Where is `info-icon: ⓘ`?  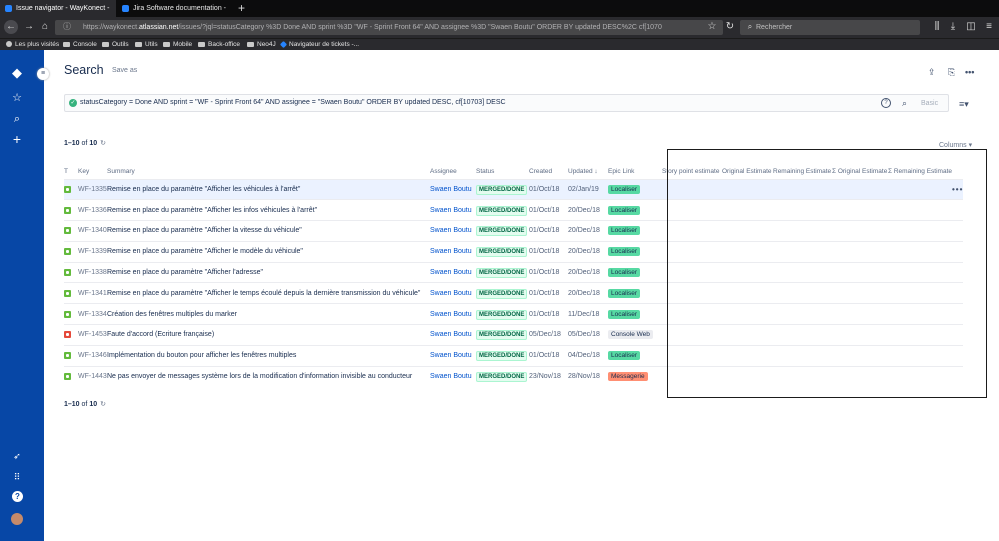
info-icon: ⓘ is located at coordinates (67, 27).